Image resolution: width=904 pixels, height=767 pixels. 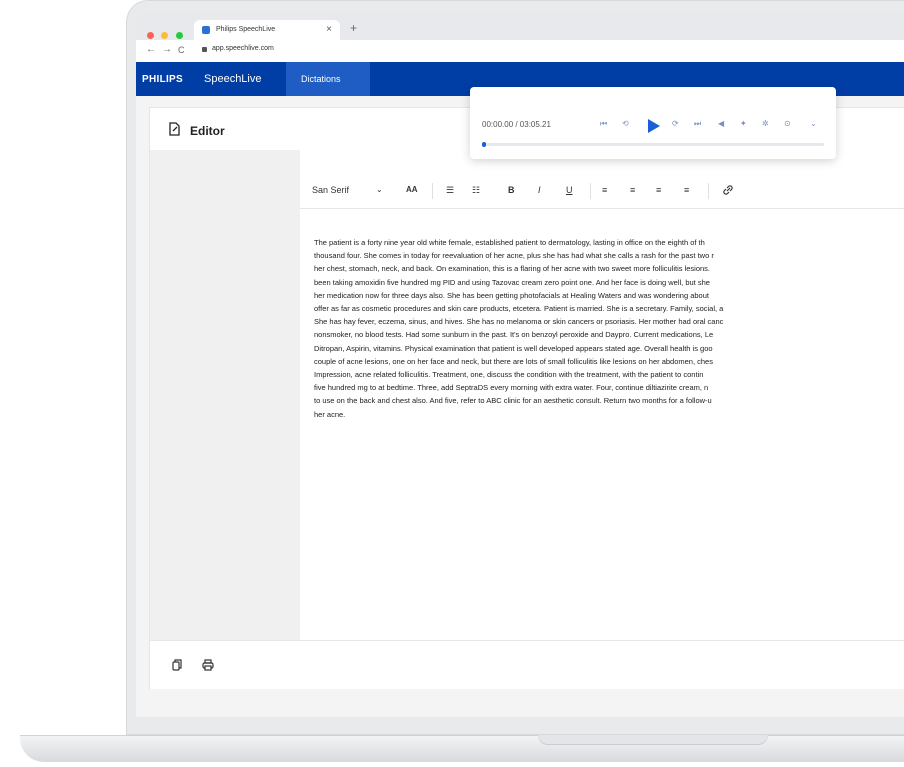 What do you see at coordinates (207, 131) in the screenshot?
I see `editor-title: Editor` at bounding box center [207, 131].